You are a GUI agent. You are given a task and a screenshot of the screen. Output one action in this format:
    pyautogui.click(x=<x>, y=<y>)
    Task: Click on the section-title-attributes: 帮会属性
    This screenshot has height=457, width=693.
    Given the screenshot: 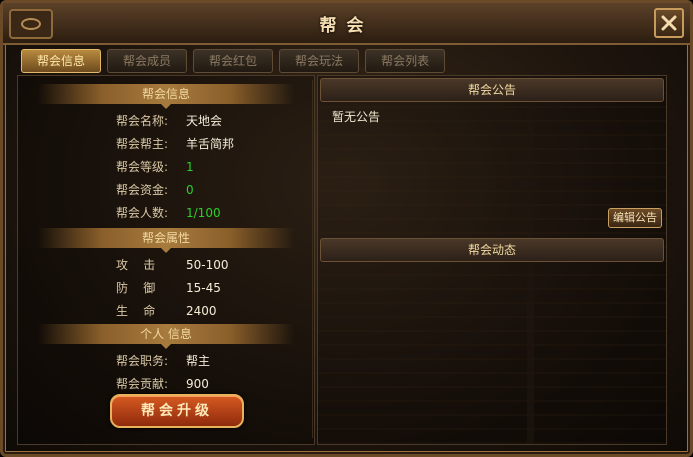 What is the action you would take?
    pyautogui.click(x=166, y=240)
    